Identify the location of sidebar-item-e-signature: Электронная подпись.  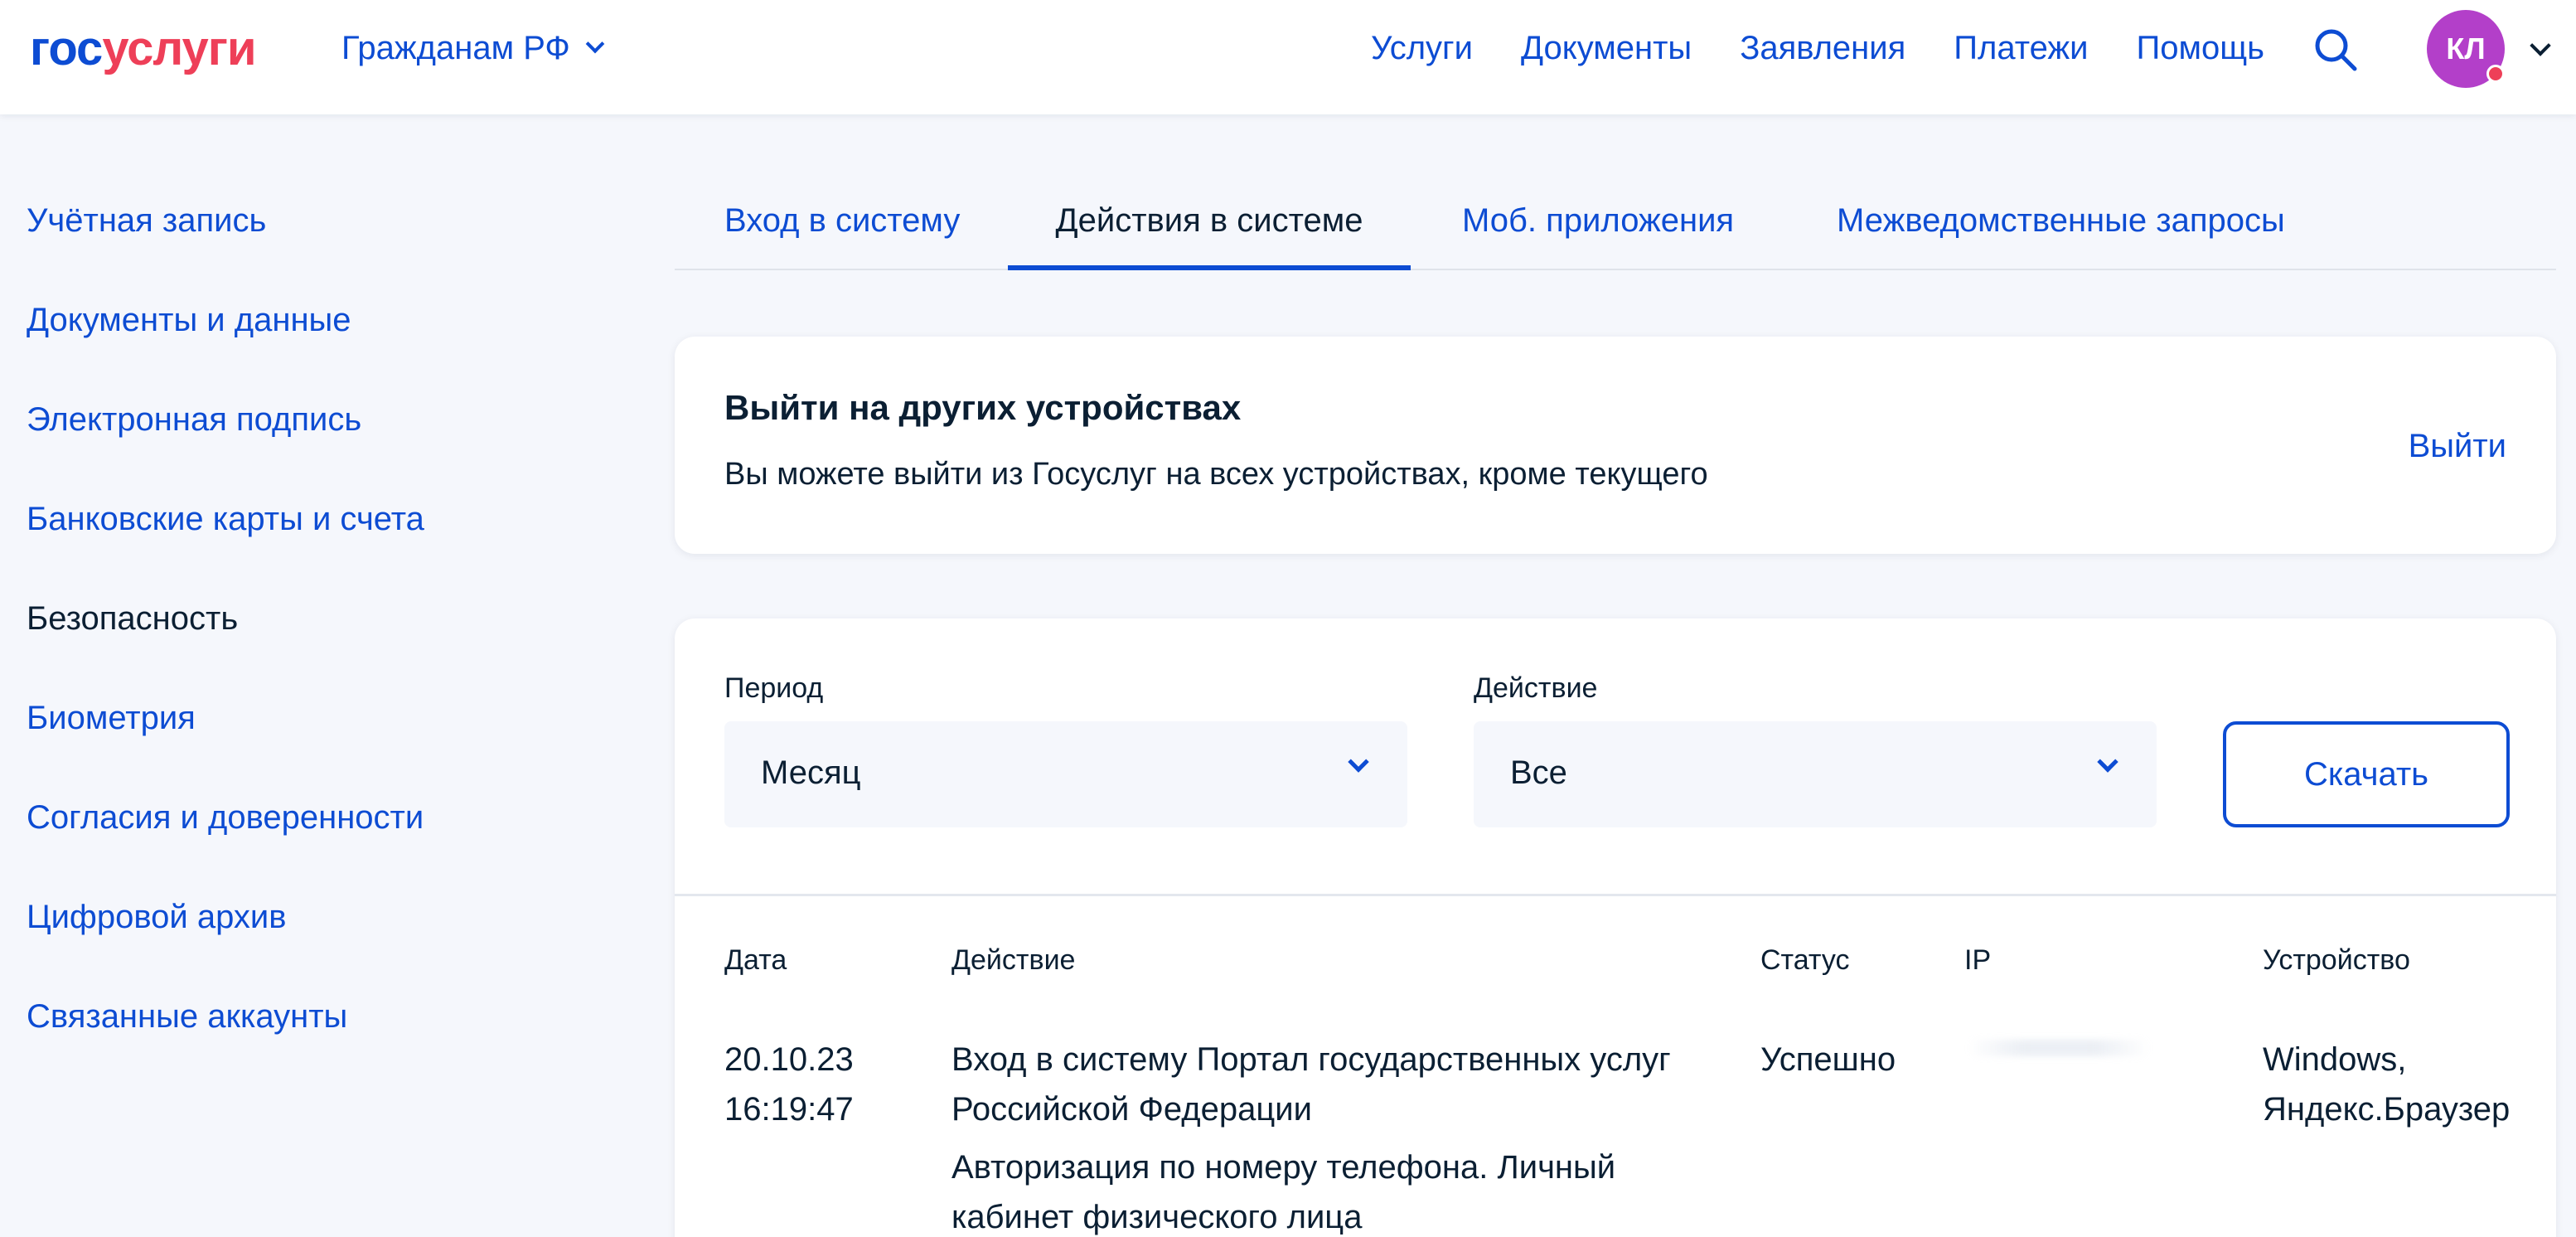
(325, 444).